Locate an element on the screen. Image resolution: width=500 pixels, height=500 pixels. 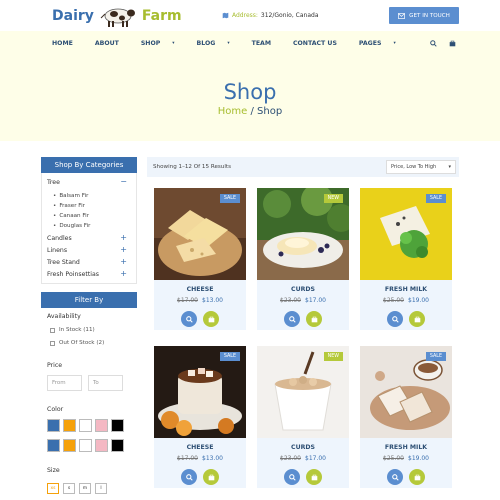
product-prices: $25.00 $19.00 is located at coordinates (406, 300).